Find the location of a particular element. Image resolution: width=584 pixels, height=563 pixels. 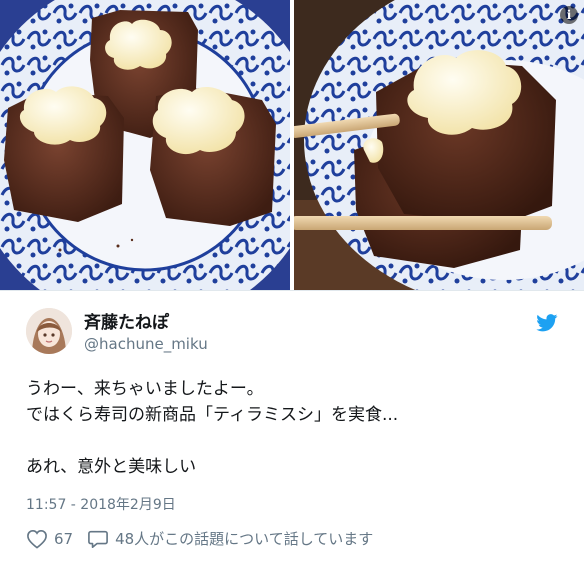

user-handle: @hachune_miku is located at coordinates (146, 344).